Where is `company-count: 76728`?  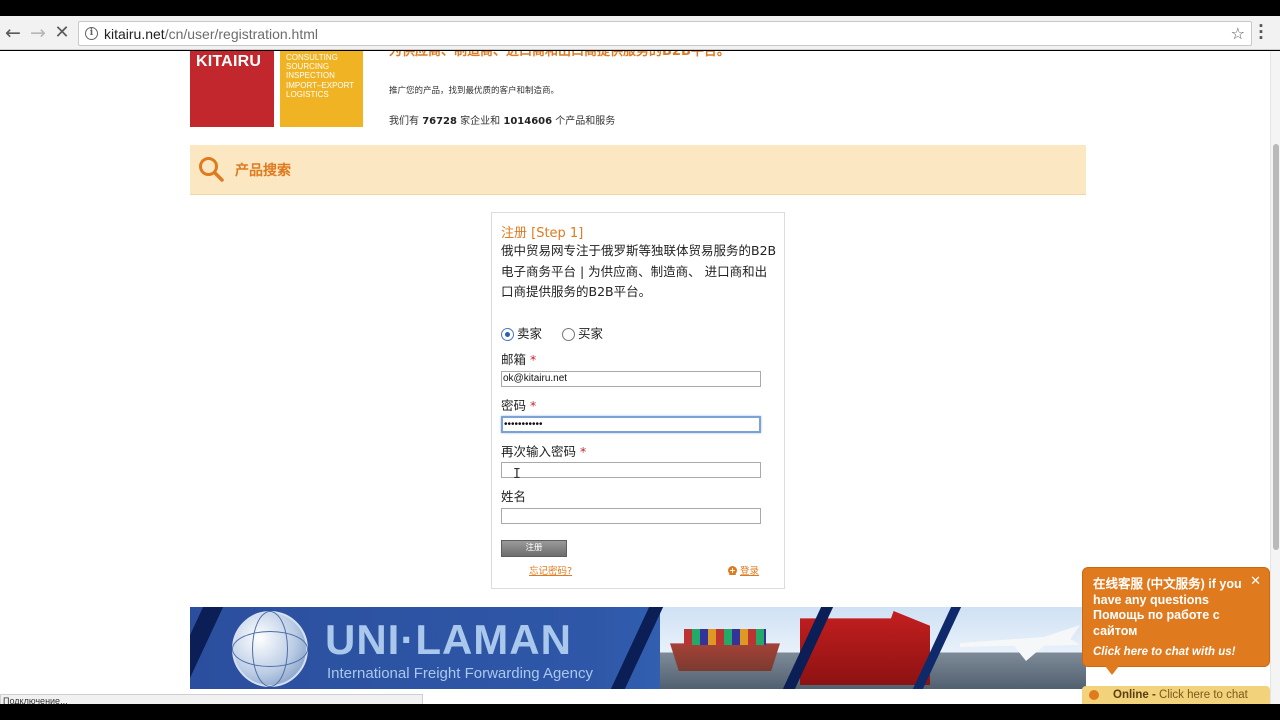
company-count: 76728 is located at coordinates (439, 121).